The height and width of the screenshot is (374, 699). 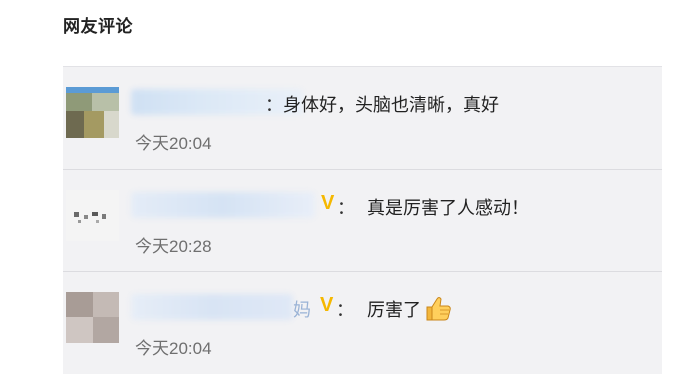 What do you see at coordinates (391, 105) in the screenshot?
I see `comment-text: 身体好，头脑也清晰，真好` at bounding box center [391, 105].